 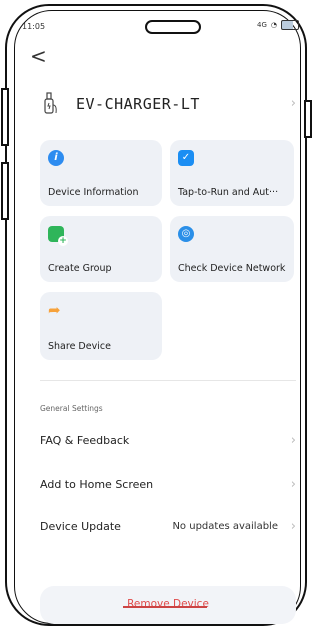 I want to click on device-header: EV-CHARGER-LT ›, so click(x=170, y=104).